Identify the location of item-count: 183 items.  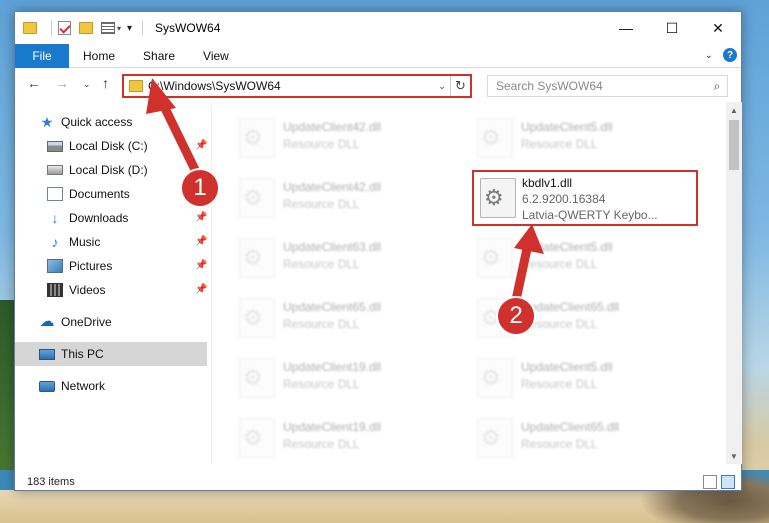
(51, 482).